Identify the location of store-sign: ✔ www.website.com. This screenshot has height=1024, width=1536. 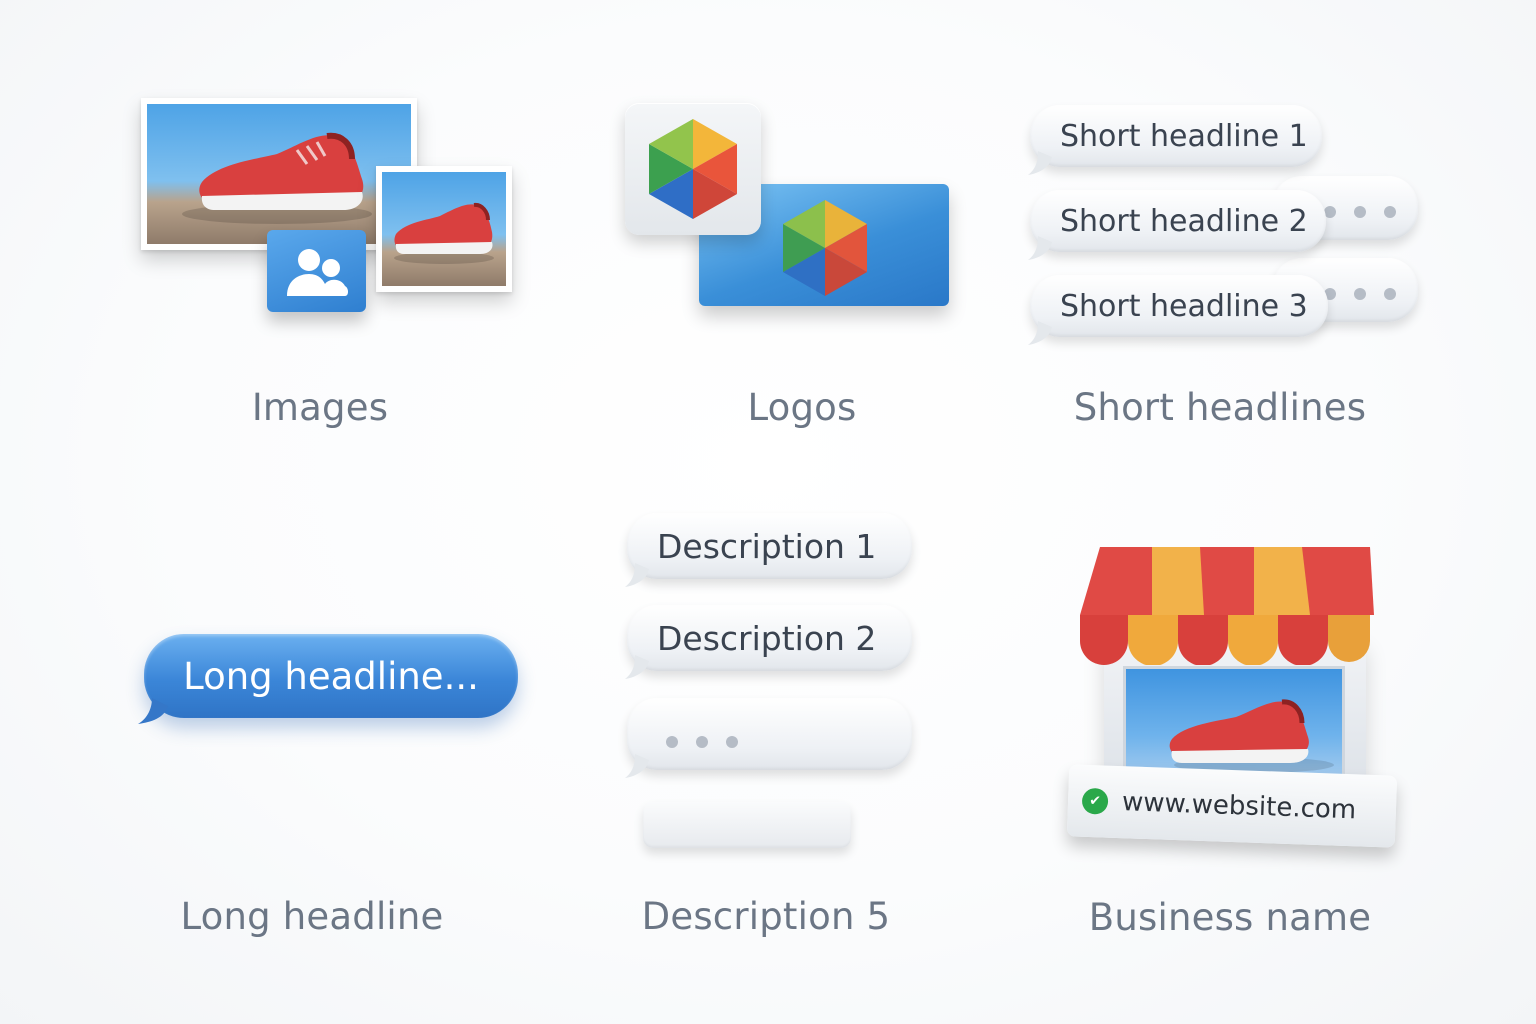
(1232, 806).